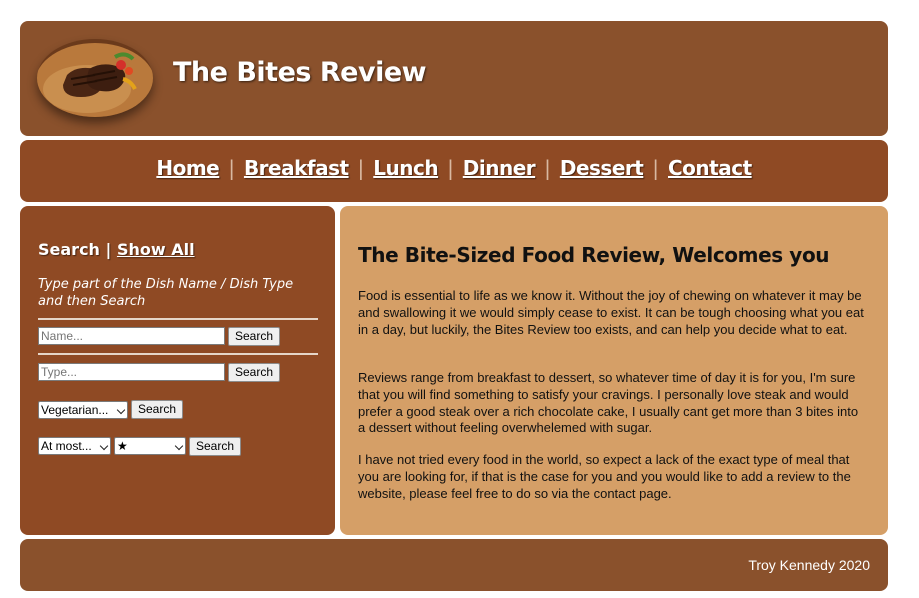 The height and width of the screenshot is (598, 919). I want to click on star-rating-select: ★, so click(150, 446).